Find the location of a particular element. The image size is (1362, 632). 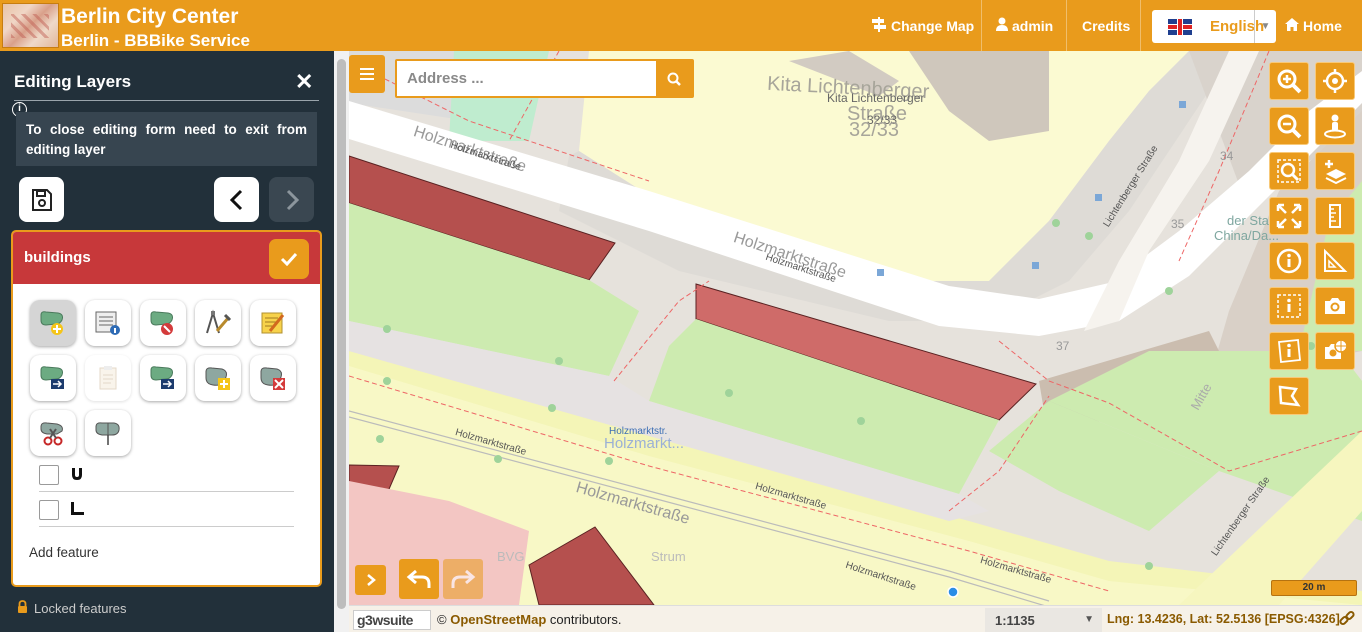

delete-part-icon is located at coordinates (272, 378).